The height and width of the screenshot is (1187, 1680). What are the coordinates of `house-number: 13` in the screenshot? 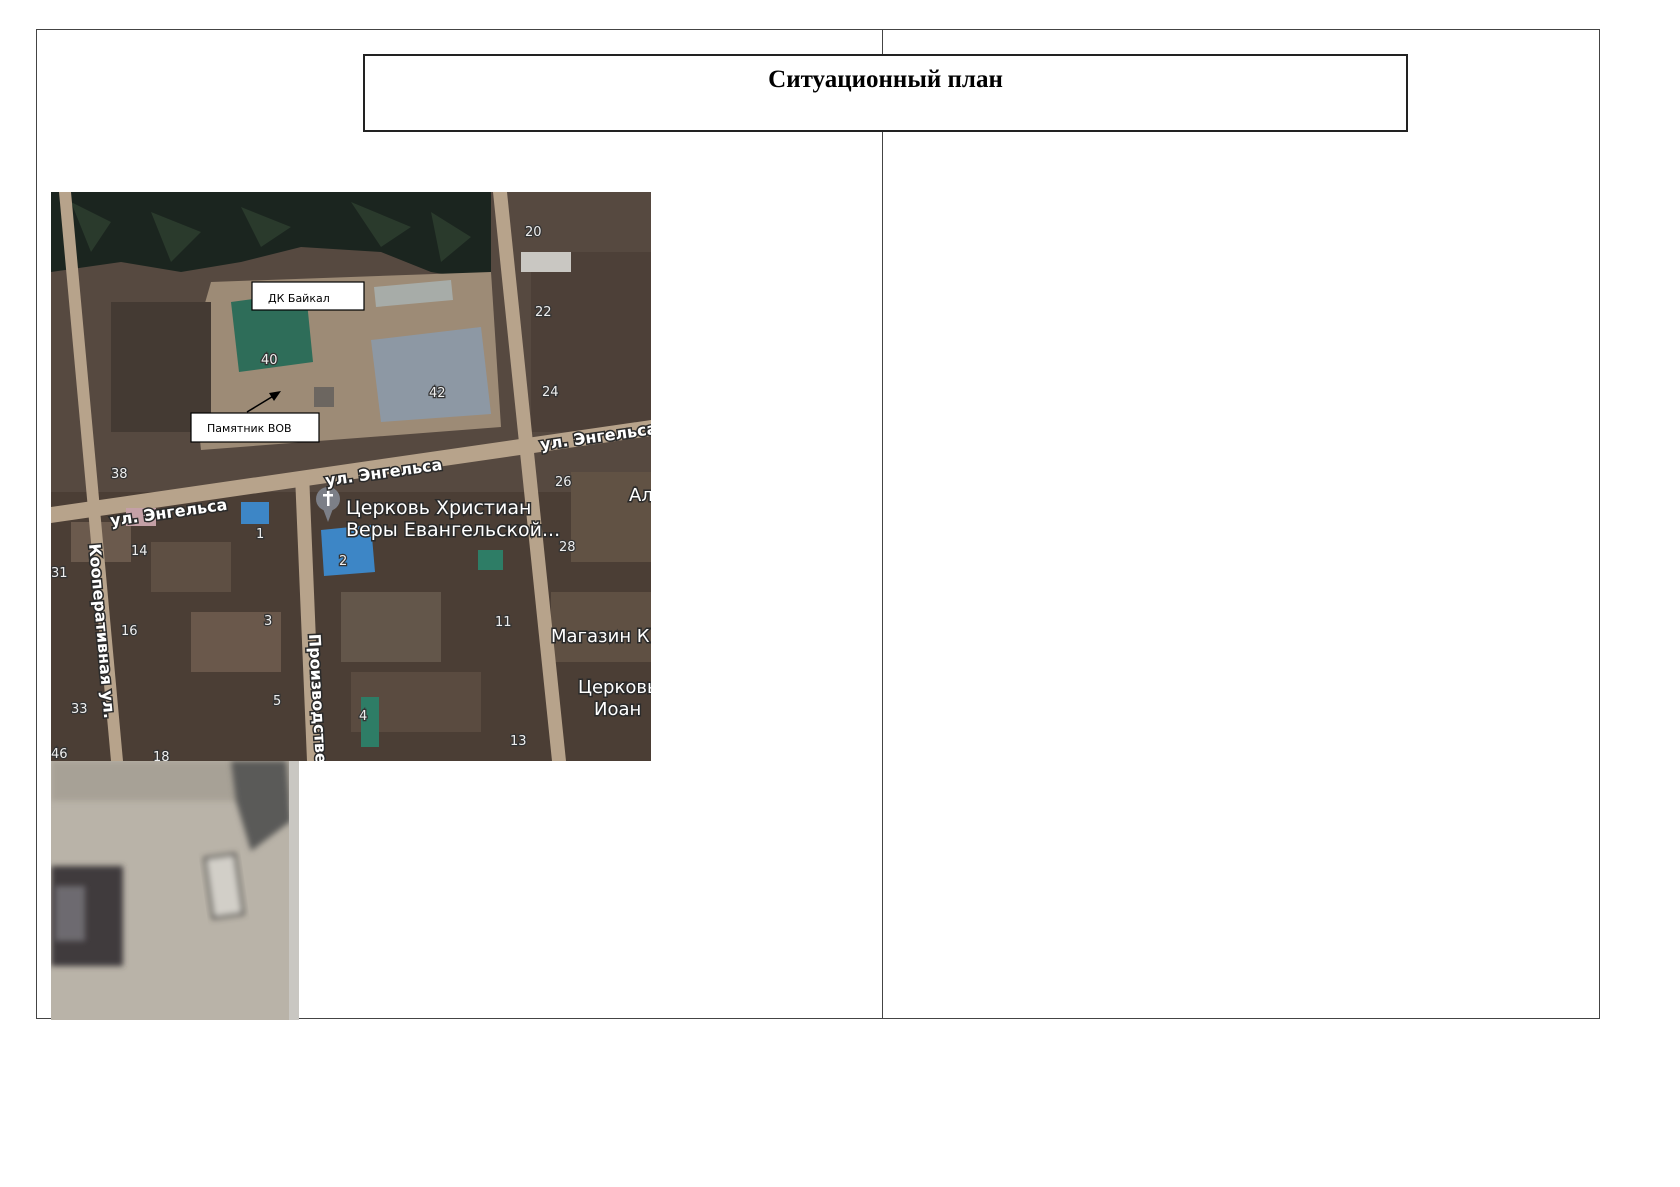 It's located at (518, 741).